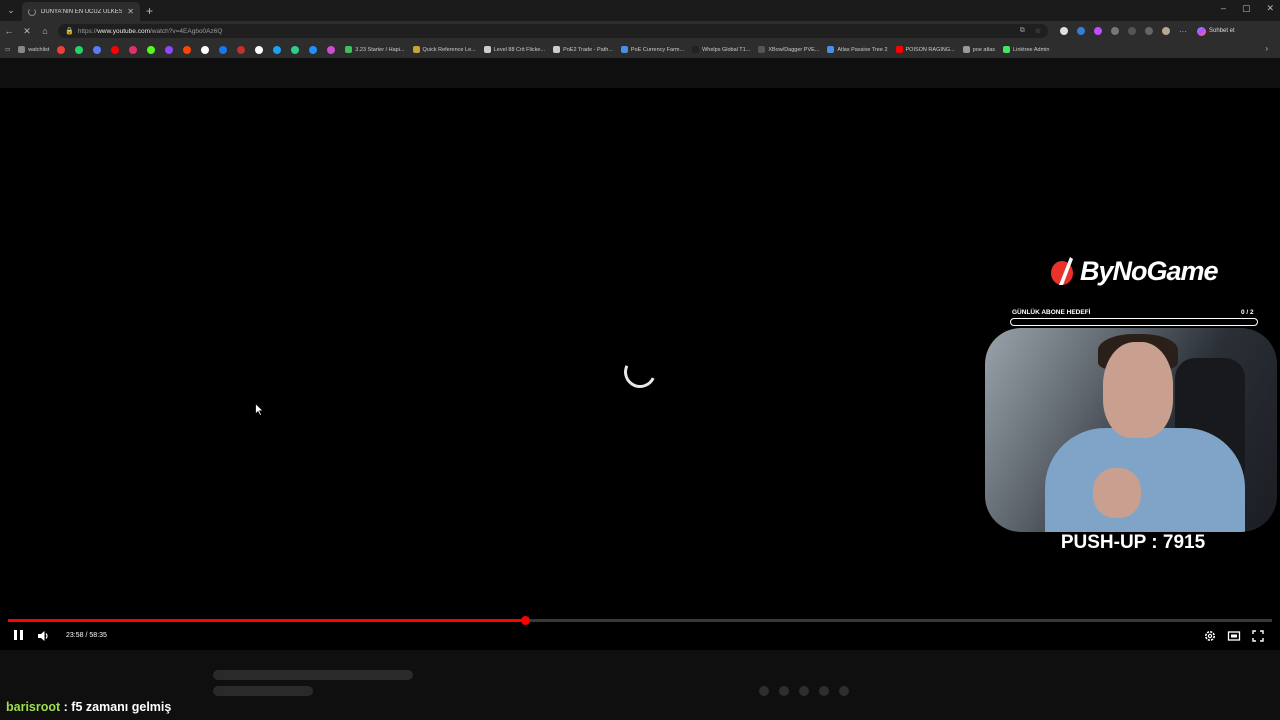 Image resolution: width=1280 pixels, height=720 pixels. Describe the element at coordinates (45, 31) in the screenshot. I see `home-button: ⌂` at that location.